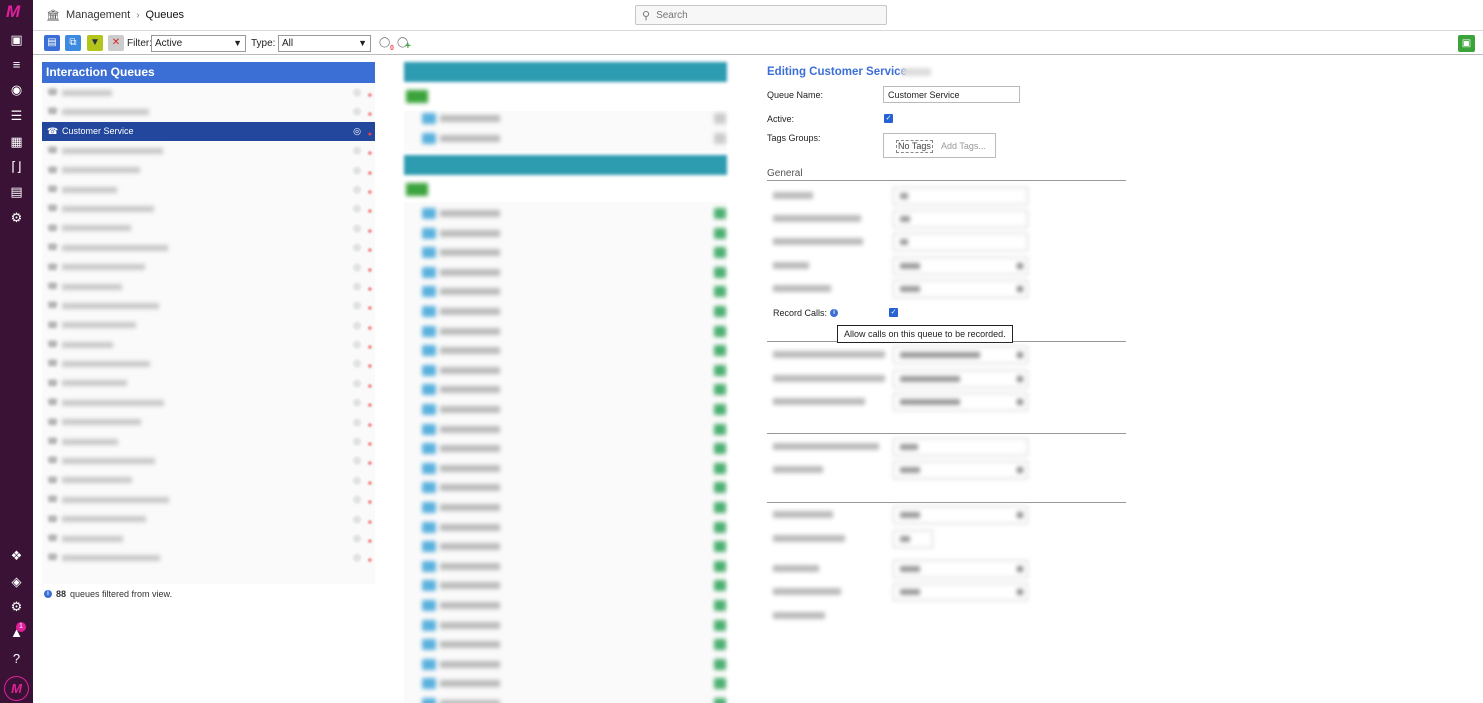 This screenshot has width=1483, height=703. What do you see at coordinates (16, 688) in the screenshot?
I see `user-avatar: M` at bounding box center [16, 688].